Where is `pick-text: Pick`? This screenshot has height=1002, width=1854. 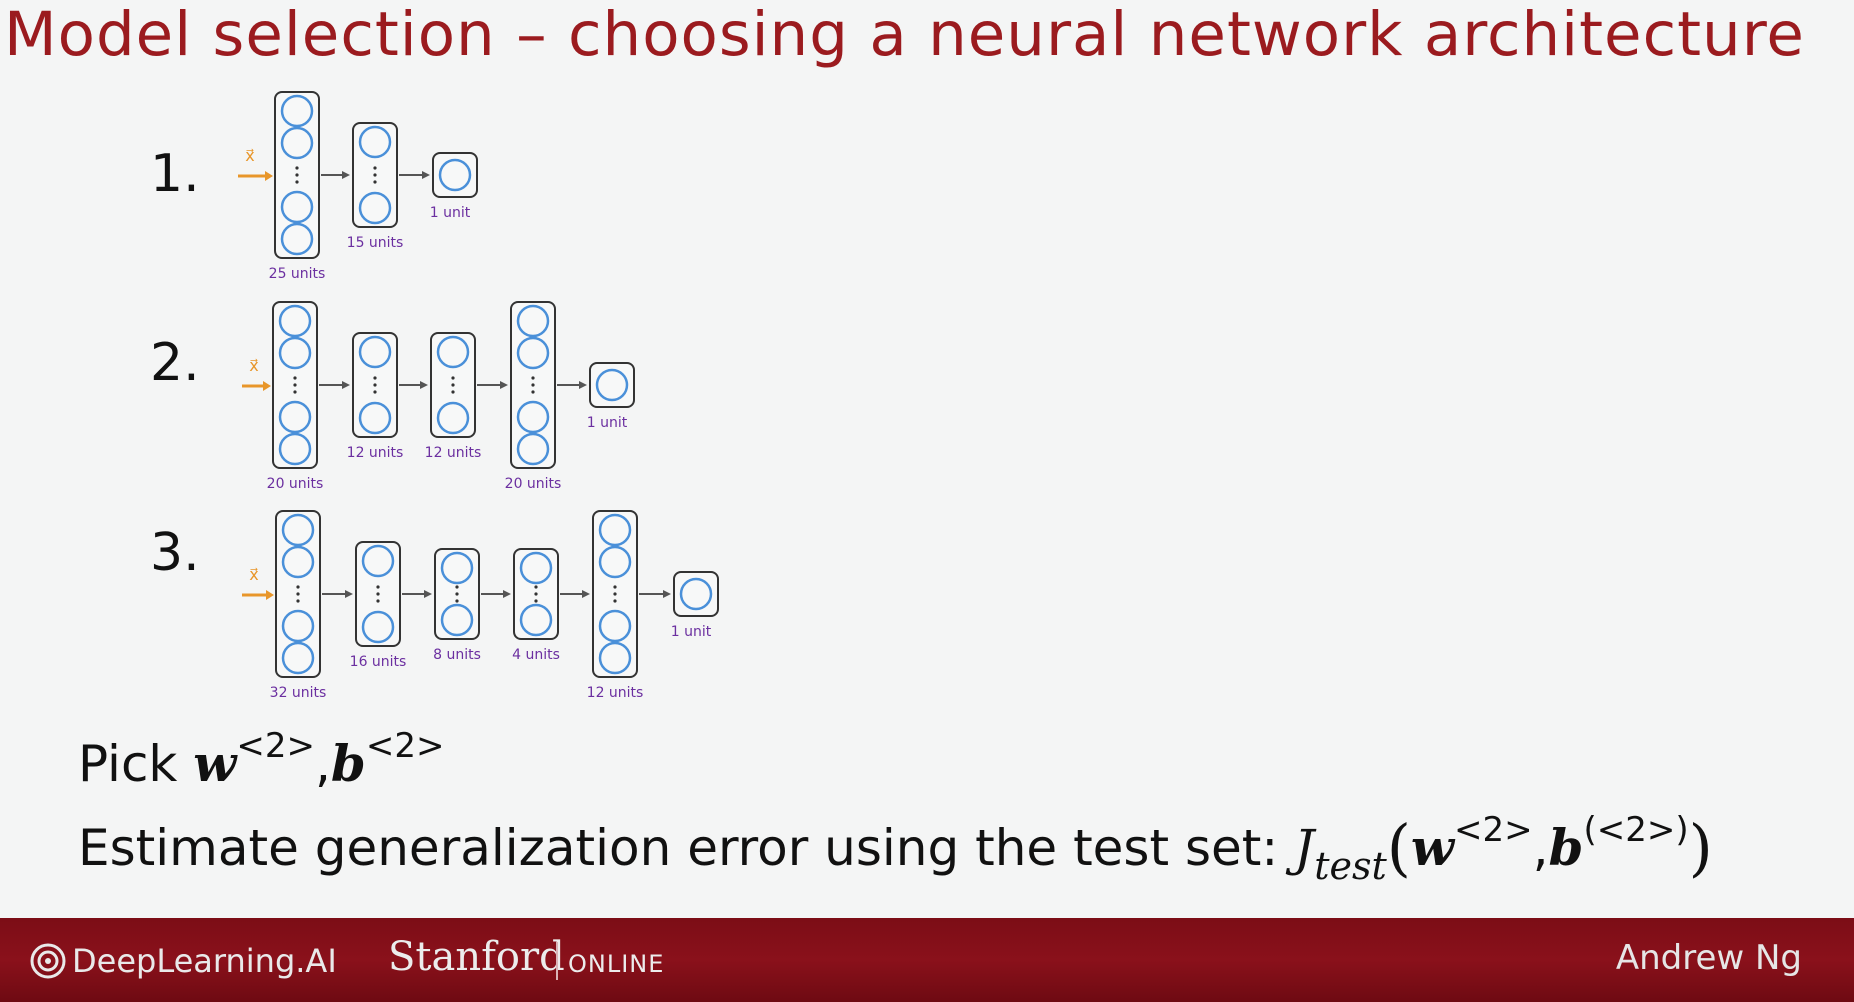
pick-text: Pick is located at coordinates (136, 764).